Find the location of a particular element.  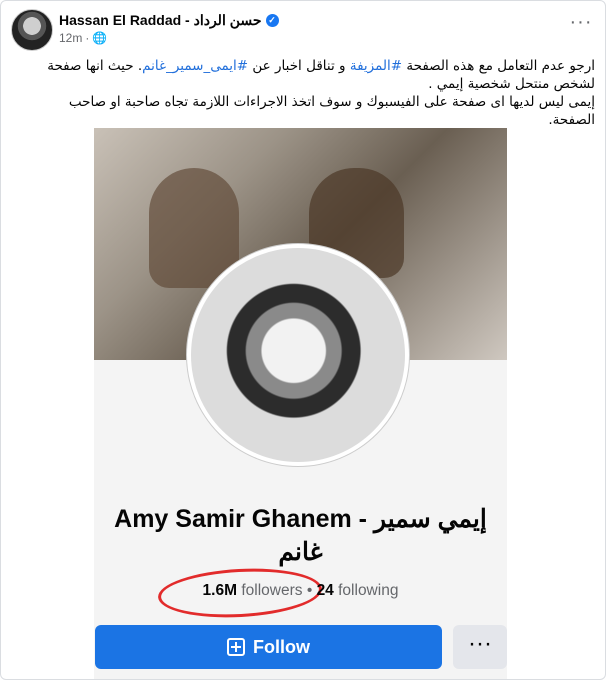

following-label: following is located at coordinates (368, 590).